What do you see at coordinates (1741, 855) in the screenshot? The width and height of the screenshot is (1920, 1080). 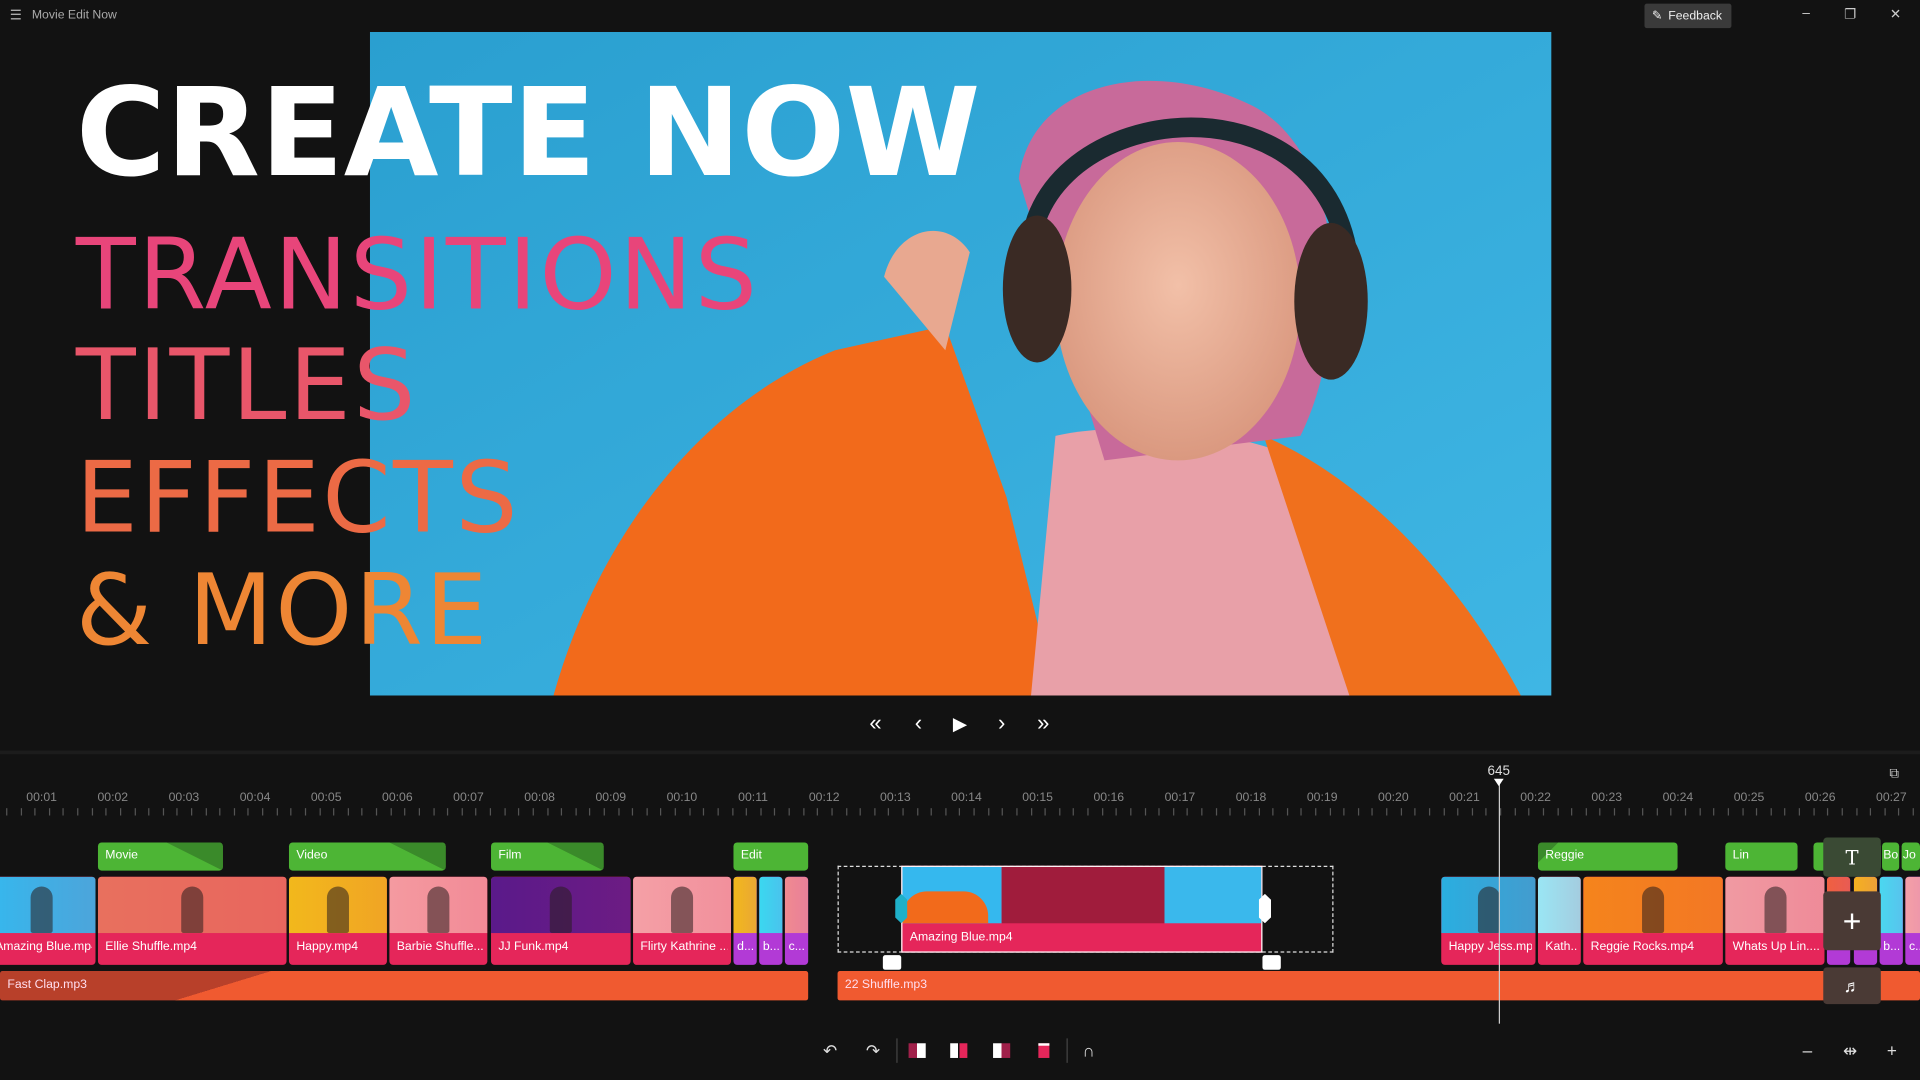 I see `title-clip-label: Lin` at bounding box center [1741, 855].